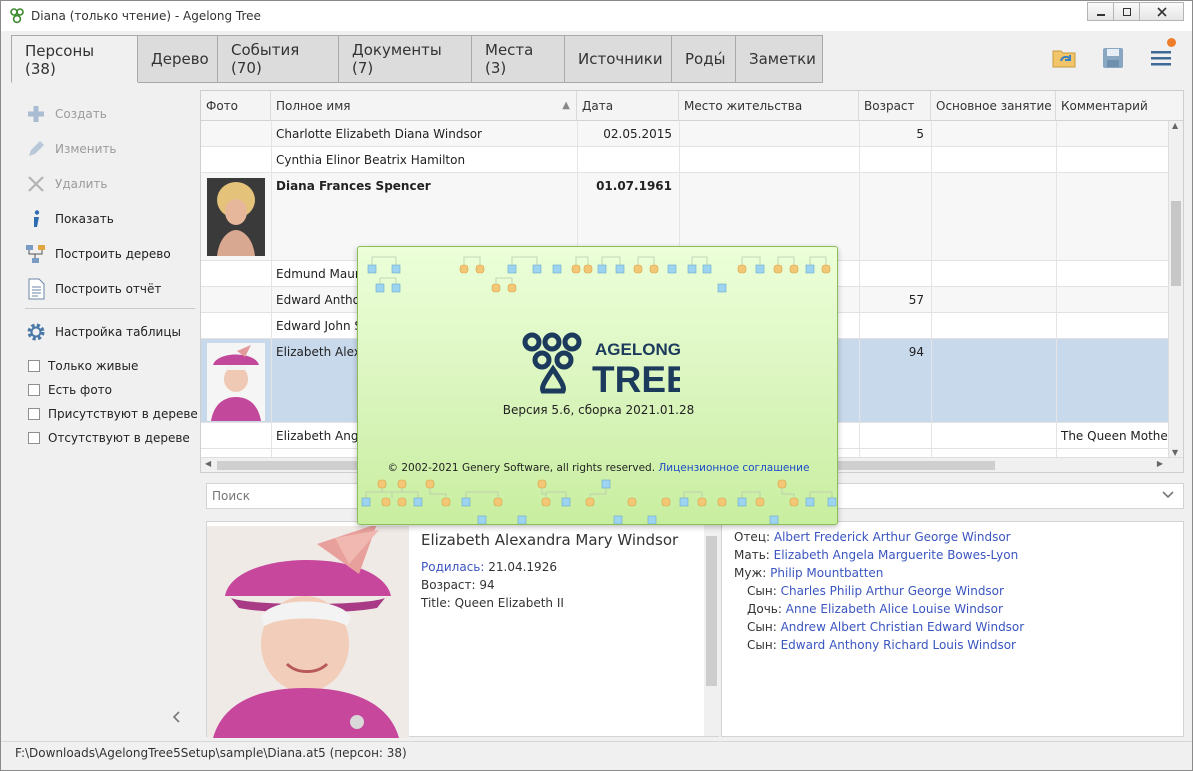  I want to click on plus-icon, so click(36, 113).